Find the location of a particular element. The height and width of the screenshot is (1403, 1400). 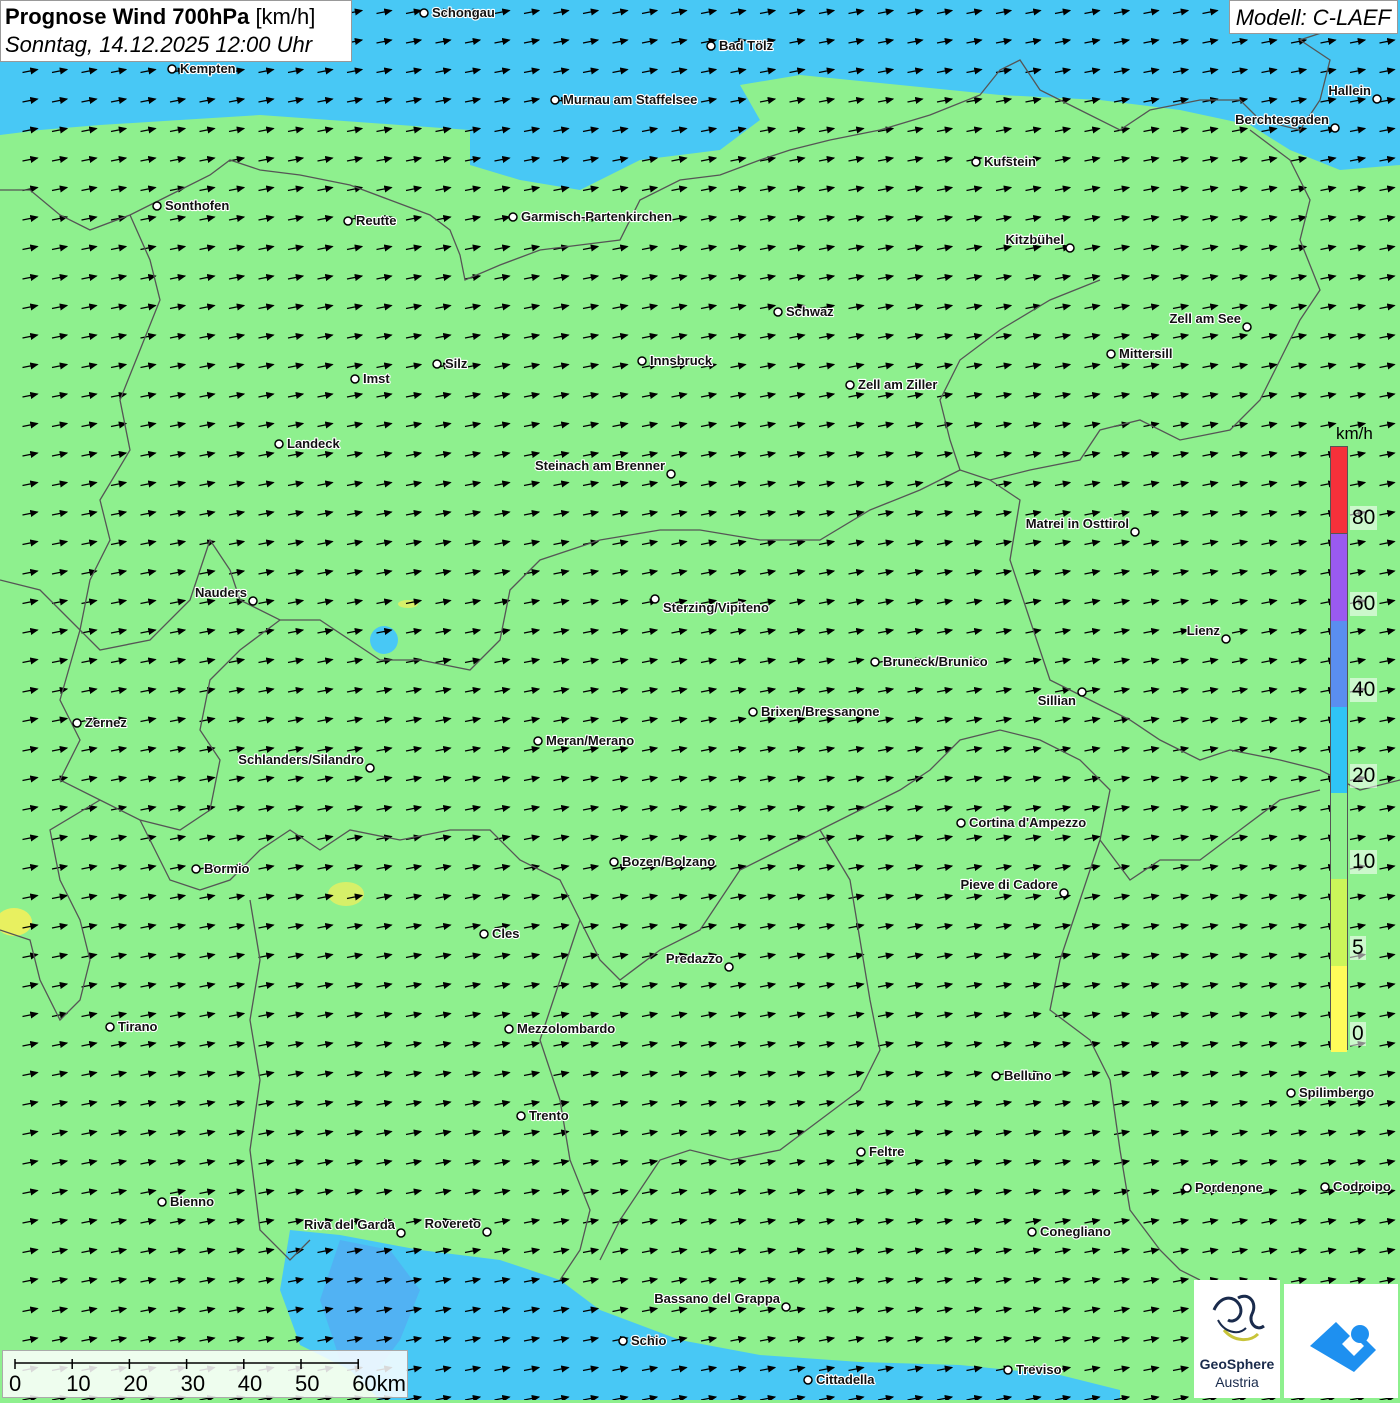

geosphere-logo: GeoSphere Austria is located at coordinates (1237, 1339).